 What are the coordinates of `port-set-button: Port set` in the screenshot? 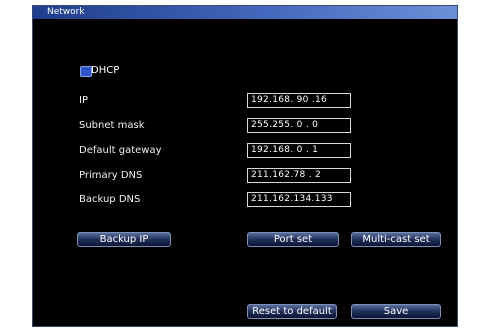 It's located at (293, 239).